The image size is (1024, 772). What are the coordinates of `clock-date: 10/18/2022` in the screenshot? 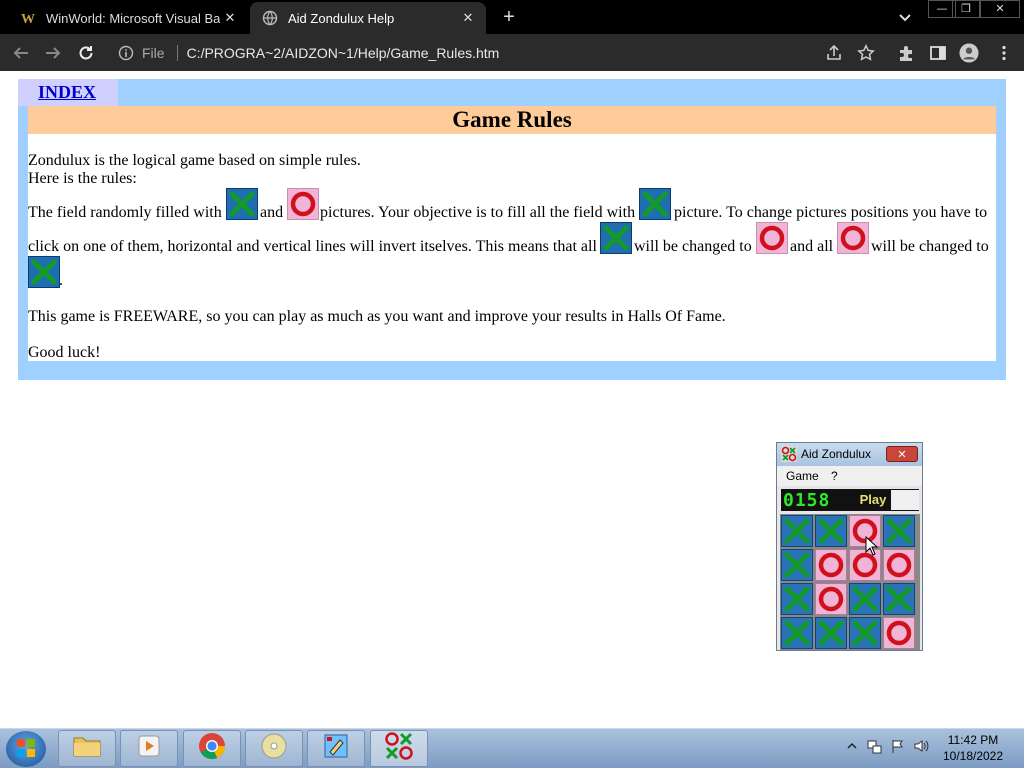 It's located at (973, 756).